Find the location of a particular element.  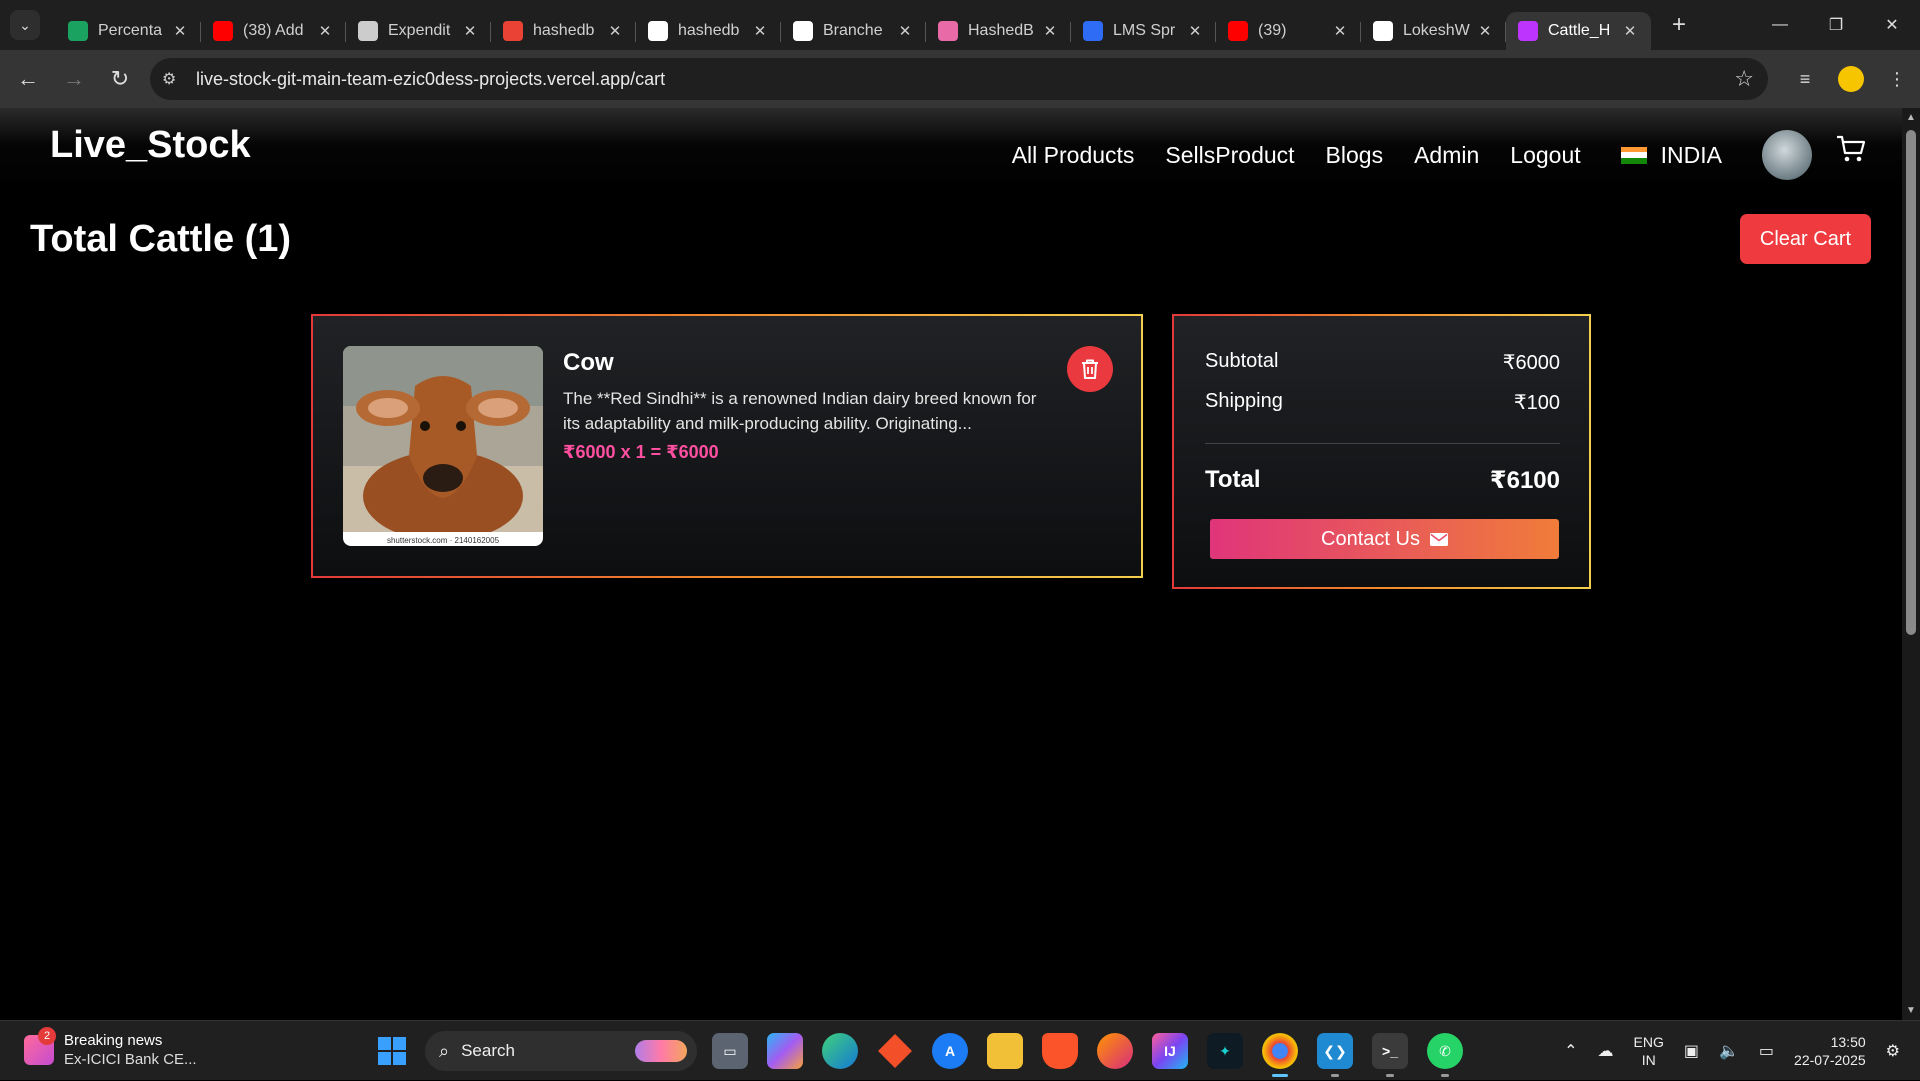

browser-tab: Expendit ✕ is located at coordinates (418, 31).